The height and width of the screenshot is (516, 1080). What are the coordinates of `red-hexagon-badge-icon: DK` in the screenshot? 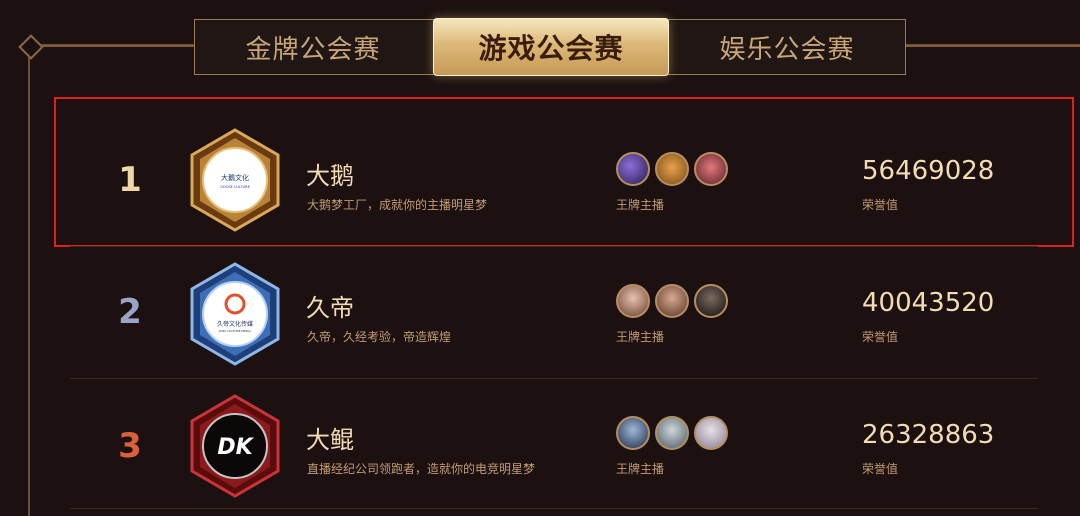 It's located at (235, 446).